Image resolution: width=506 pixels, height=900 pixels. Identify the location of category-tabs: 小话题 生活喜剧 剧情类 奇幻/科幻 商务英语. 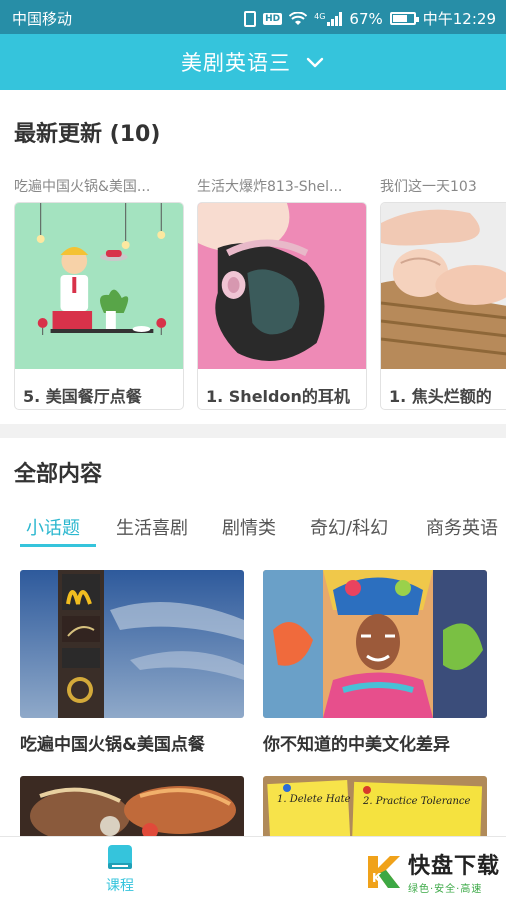
(253, 530).